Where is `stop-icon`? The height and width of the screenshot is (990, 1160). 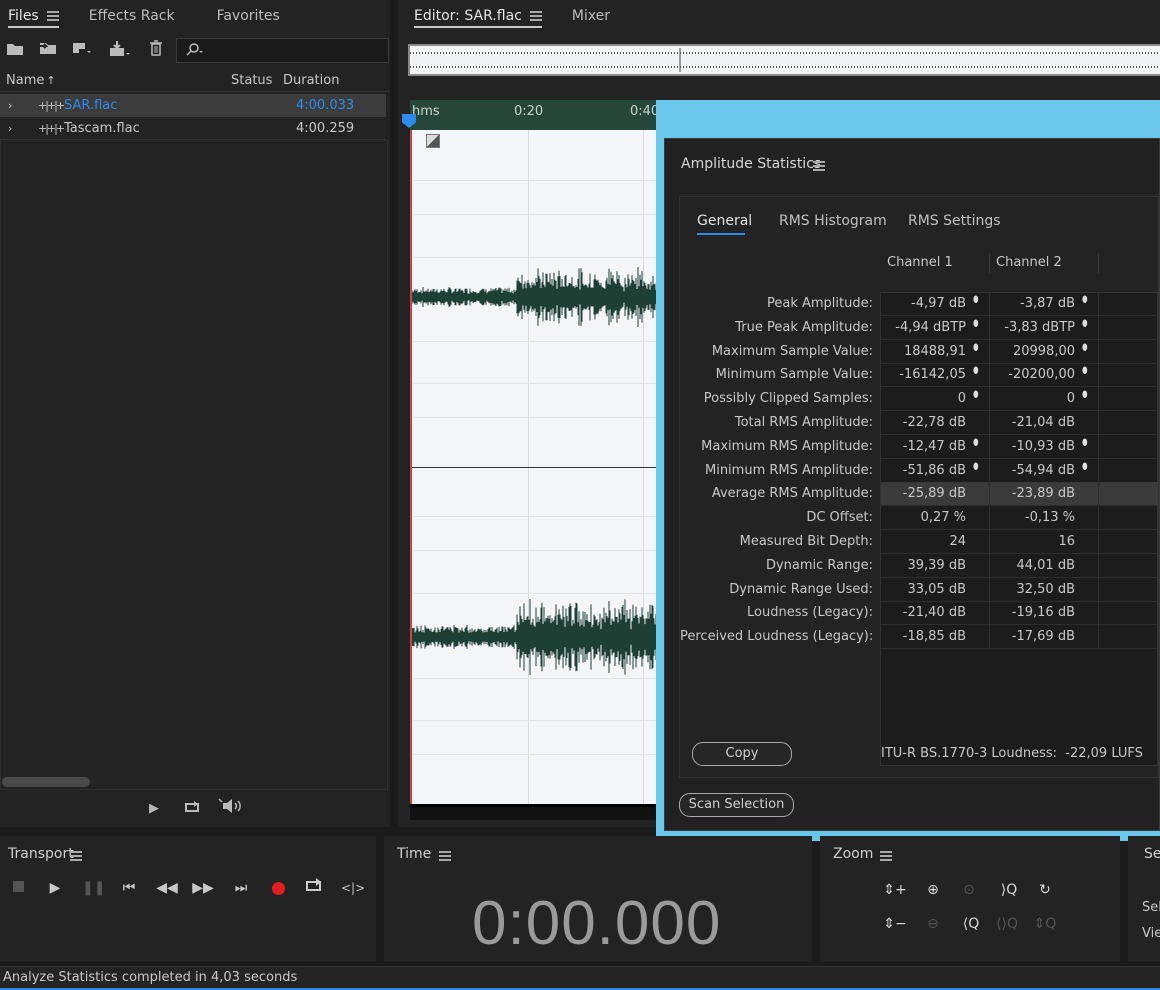
stop-icon is located at coordinates (18, 888).